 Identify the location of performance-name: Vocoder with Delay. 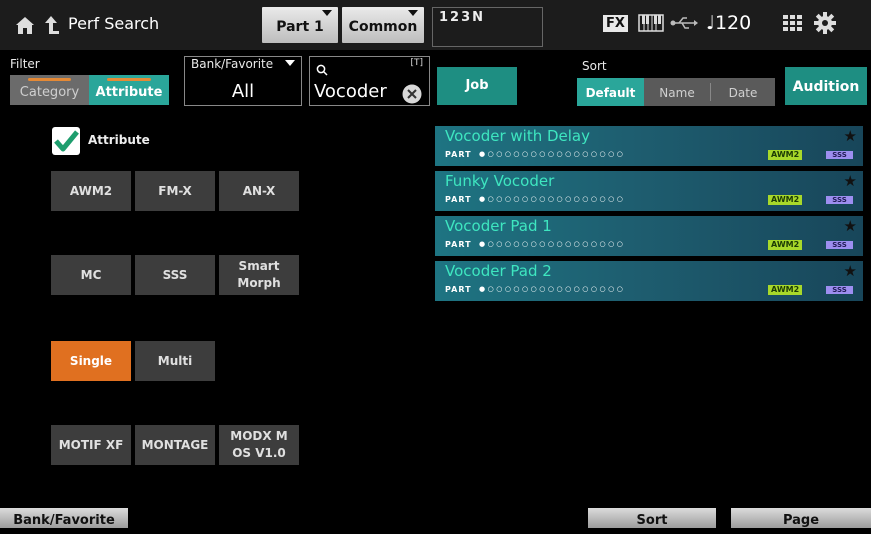
(517, 136).